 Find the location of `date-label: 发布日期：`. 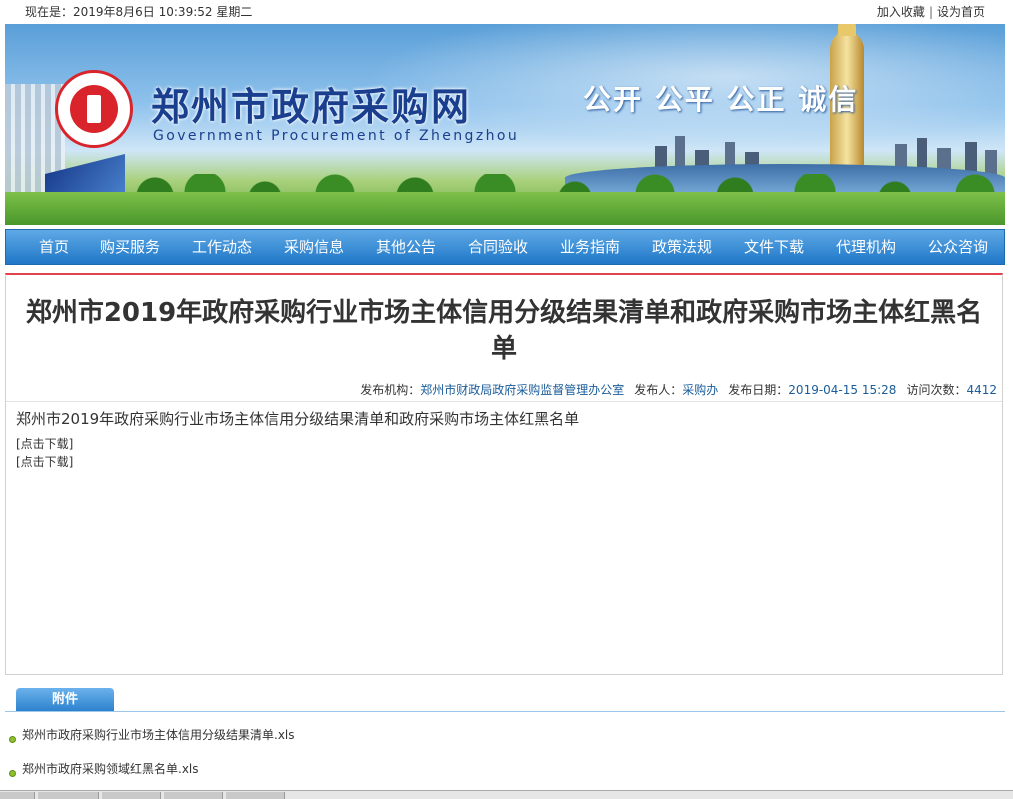

date-label: 发布日期： is located at coordinates (758, 390).